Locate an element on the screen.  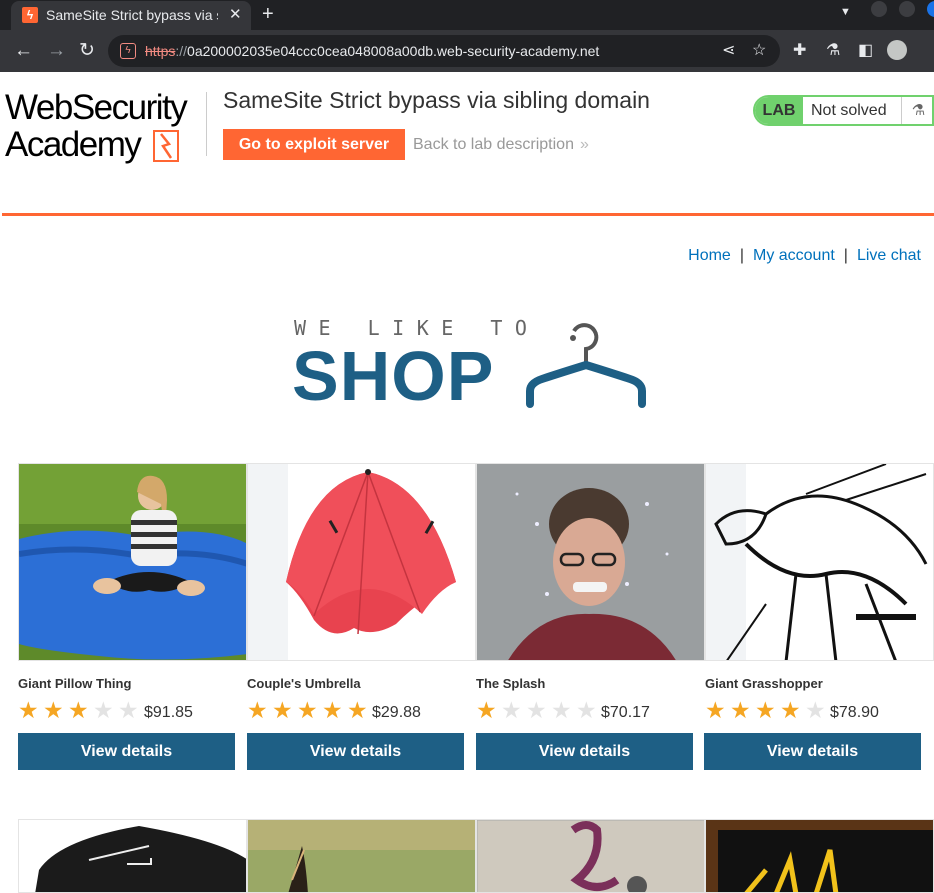
labs-flask-icon: ⚗ is located at coordinates (833, 51).